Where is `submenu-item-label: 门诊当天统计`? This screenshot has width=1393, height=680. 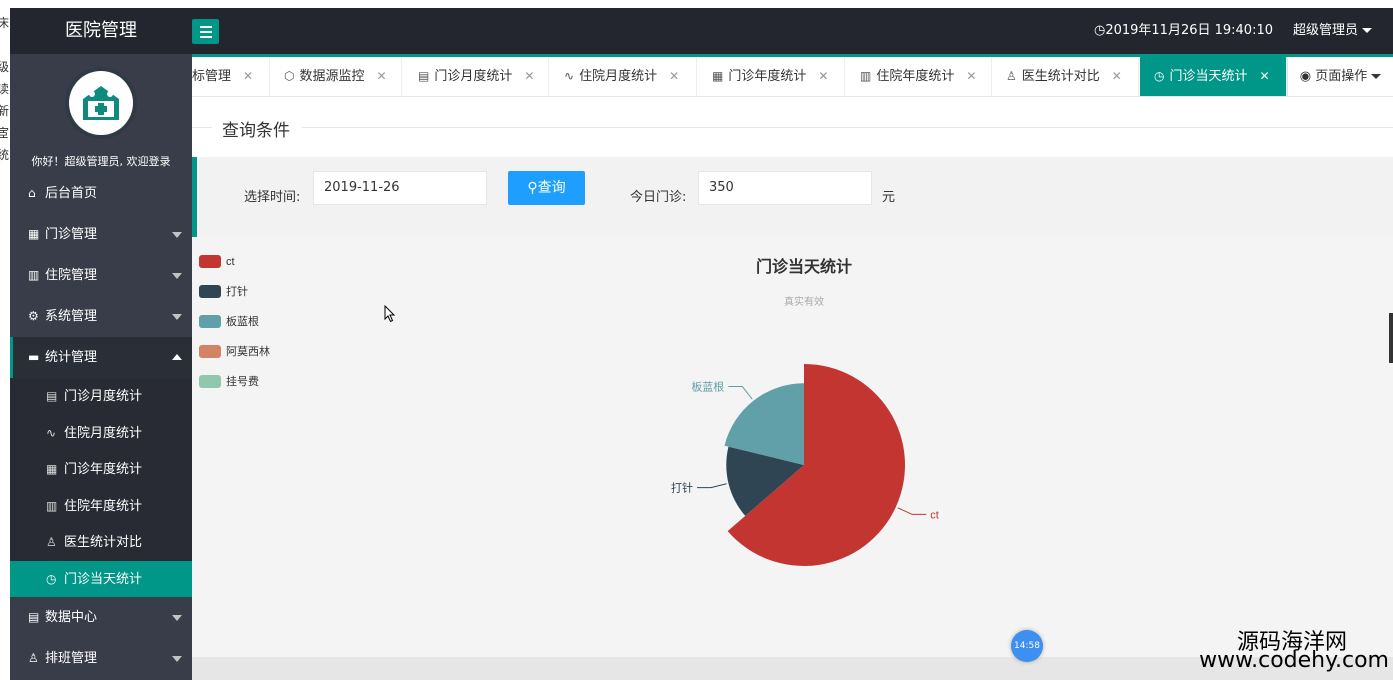 submenu-item-label: 门诊当天统计 is located at coordinates (103, 579).